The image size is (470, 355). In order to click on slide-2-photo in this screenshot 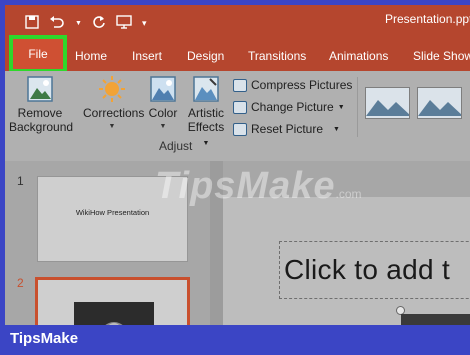, I will do `click(114, 313)`.